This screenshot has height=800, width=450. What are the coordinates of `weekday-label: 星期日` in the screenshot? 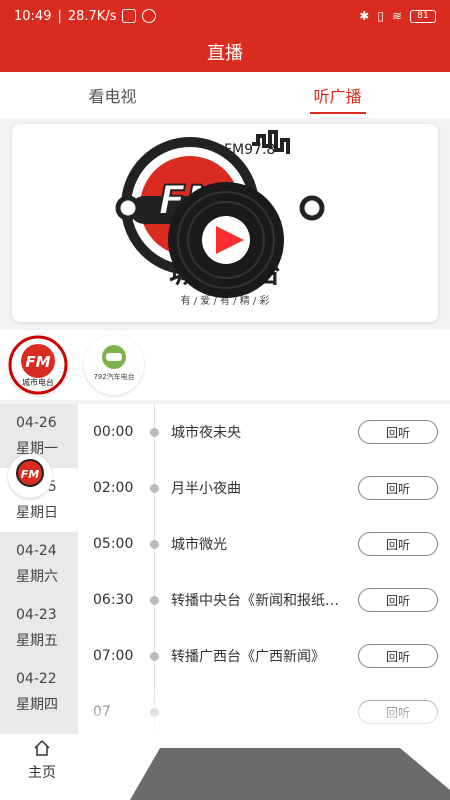 It's located at (37, 513).